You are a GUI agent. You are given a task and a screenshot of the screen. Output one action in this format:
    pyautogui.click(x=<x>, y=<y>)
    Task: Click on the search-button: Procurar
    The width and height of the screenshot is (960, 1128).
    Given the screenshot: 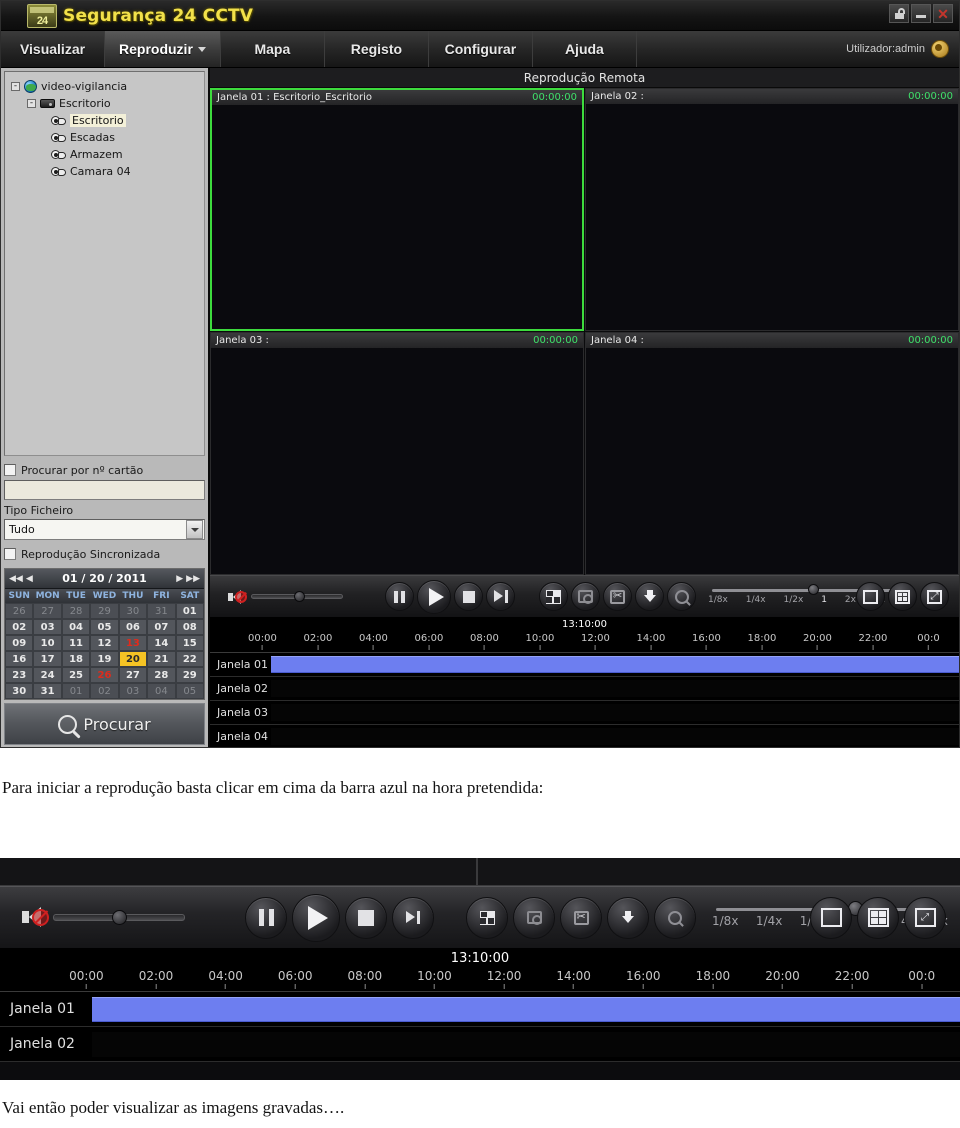 What is the action you would take?
    pyautogui.click(x=104, y=724)
    